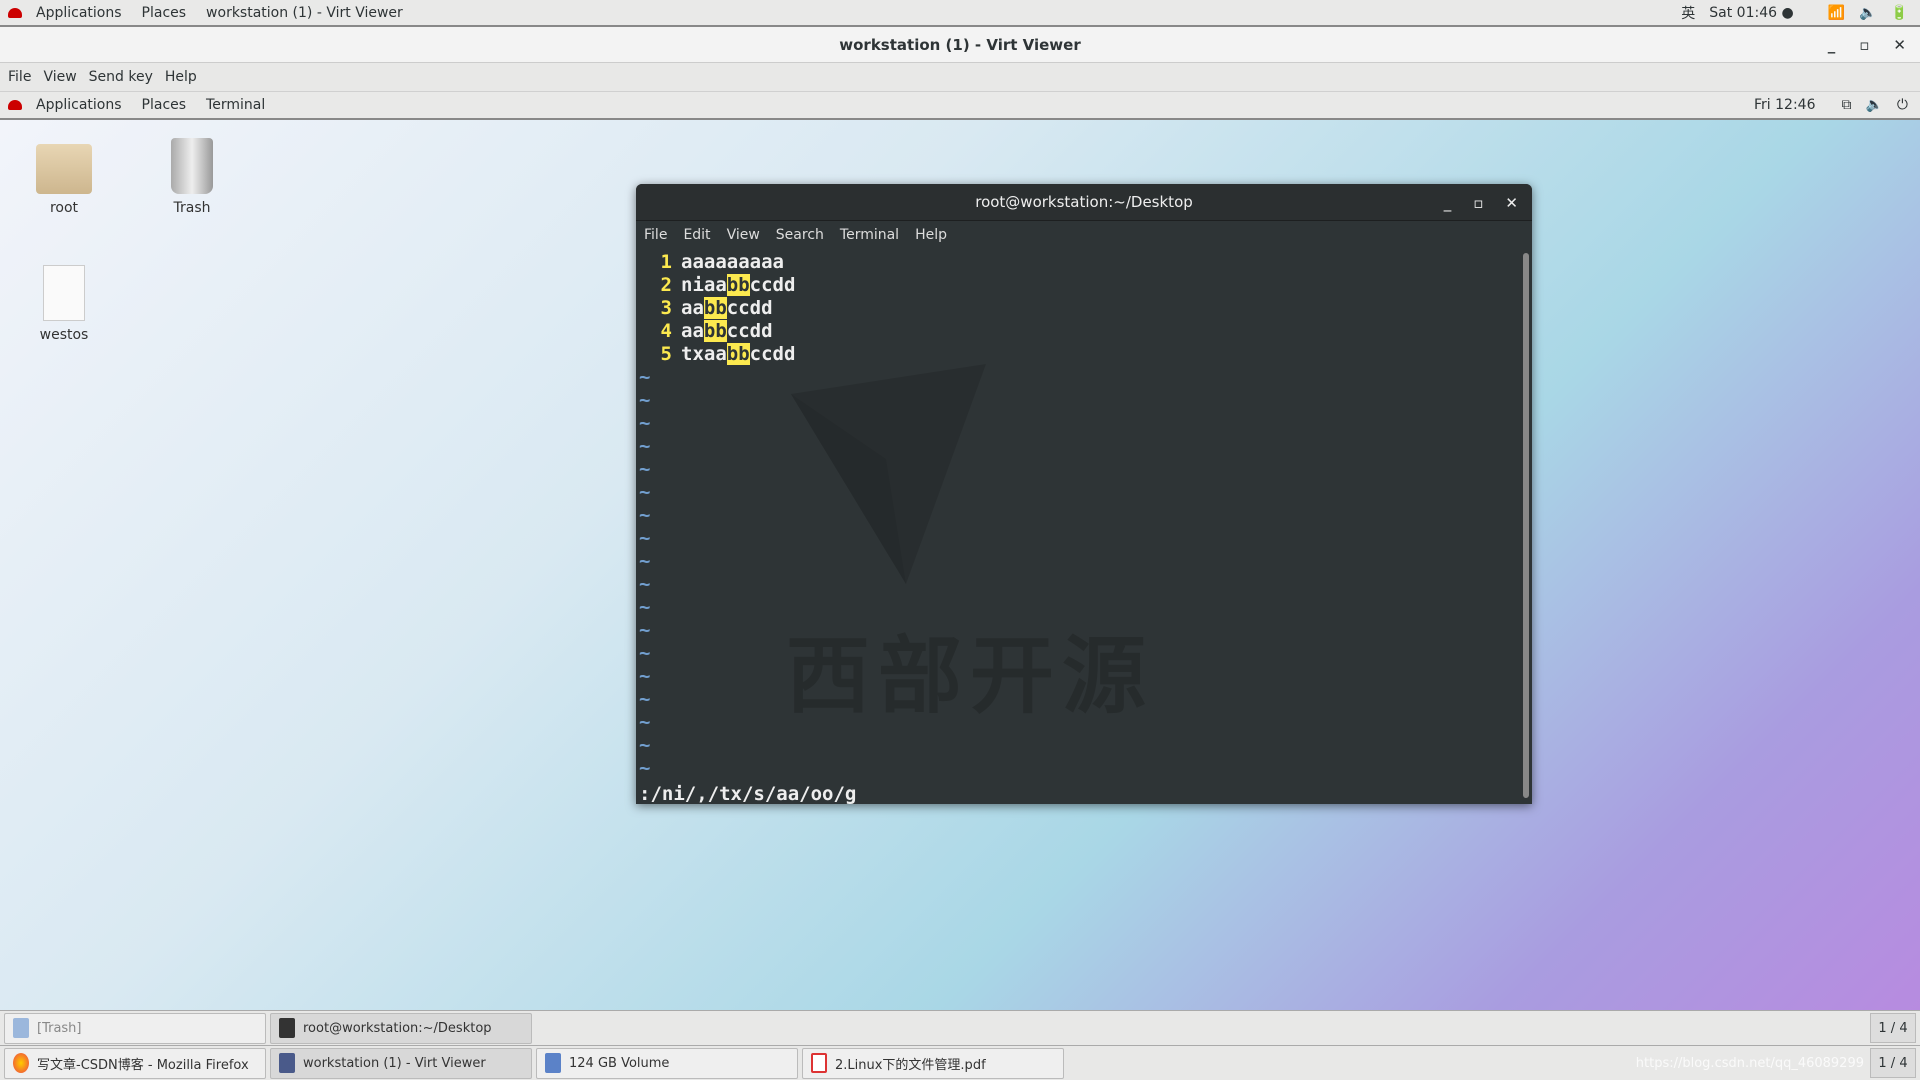 The height and width of the screenshot is (1080, 1920). Describe the element at coordinates (666, 308) in the screenshot. I see `line-number: 3` at that location.